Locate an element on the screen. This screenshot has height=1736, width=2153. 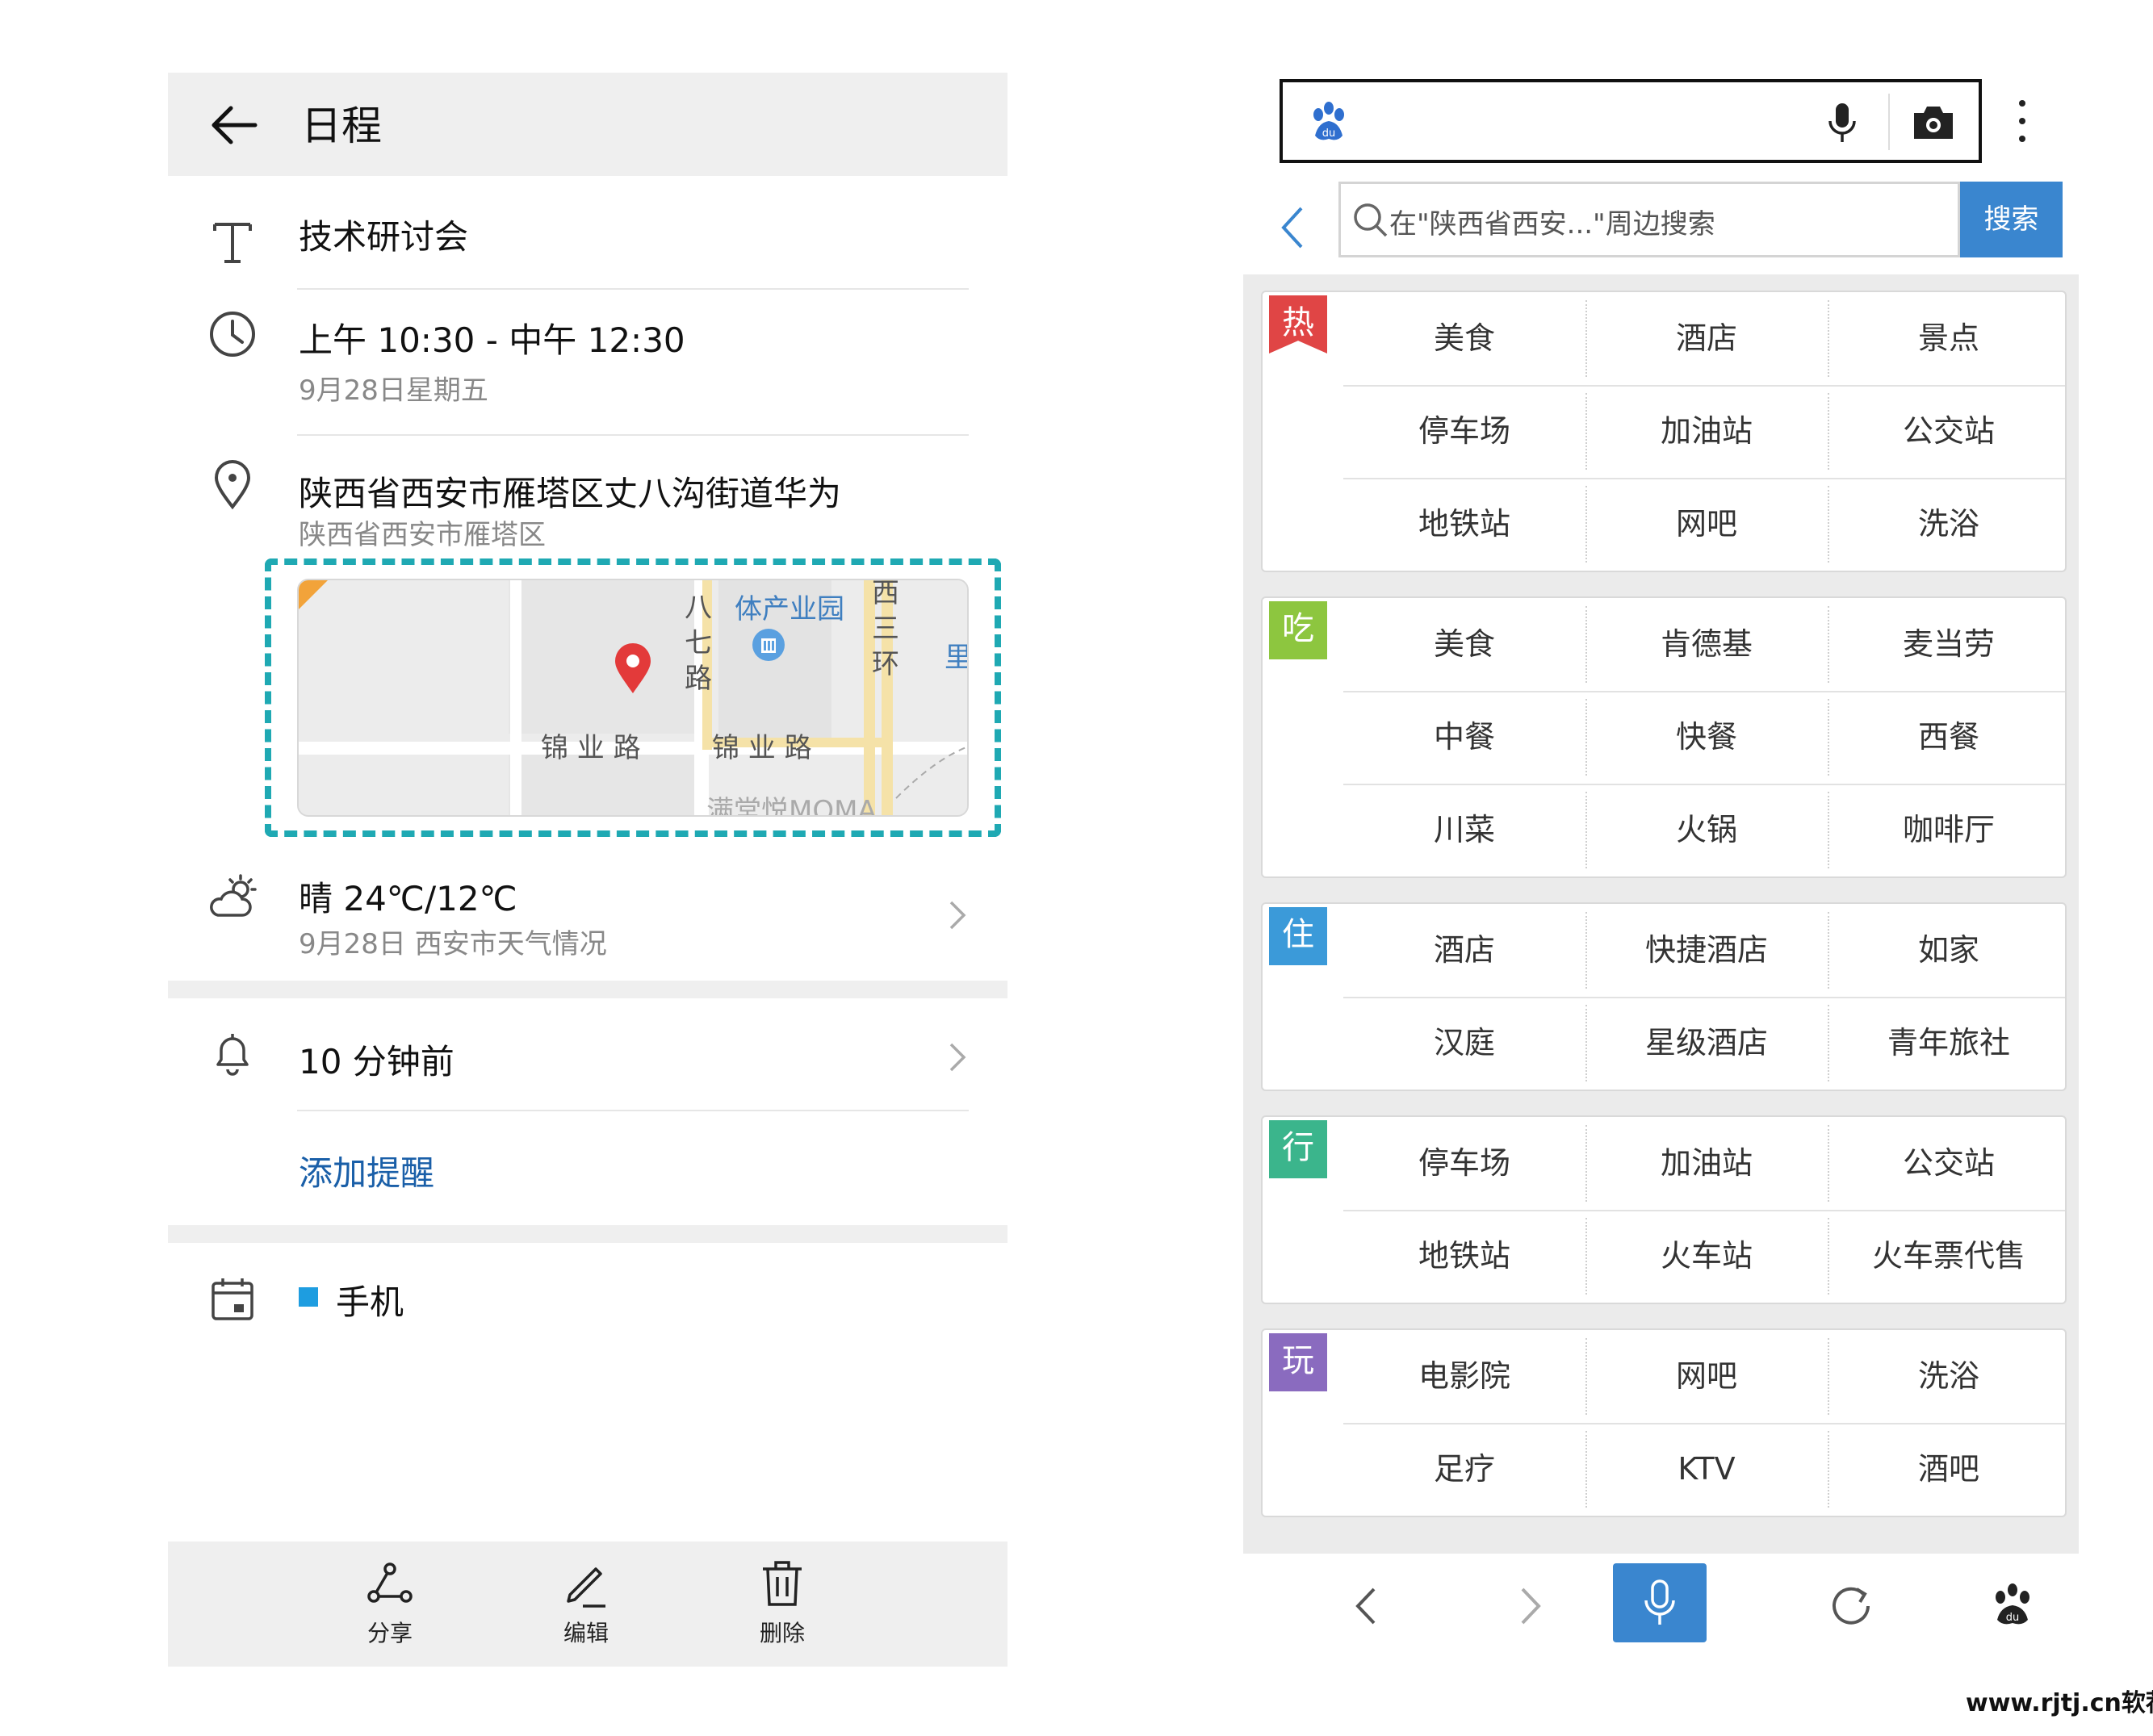
category-tag: 吃 is located at coordinates (1298, 630).